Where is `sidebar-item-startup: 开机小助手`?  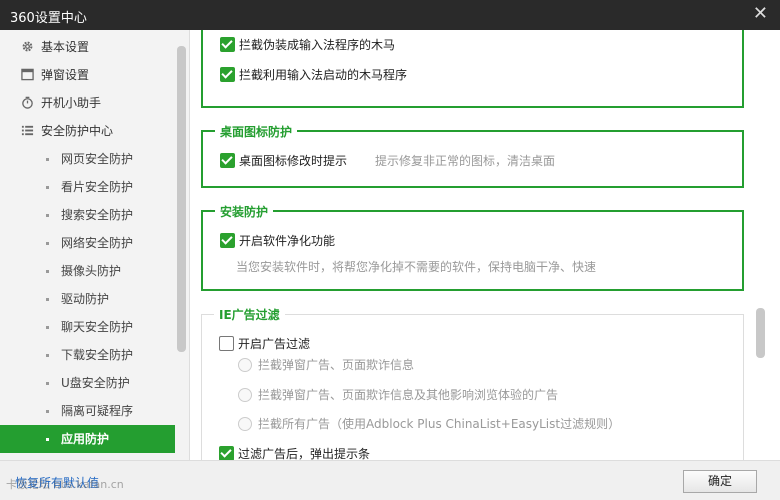 sidebar-item-startup: 开机小助手 is located at coordinates (87, 103).